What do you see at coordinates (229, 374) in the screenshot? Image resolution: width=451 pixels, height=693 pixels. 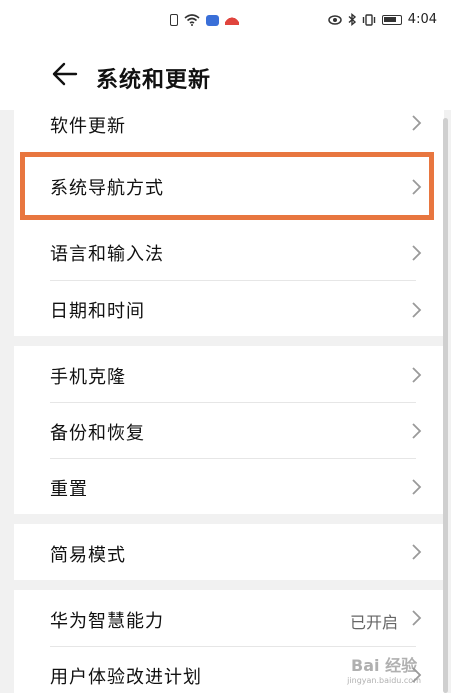 I see `row-phone-clone: 手机克隆` at bounding box center [229, 374].